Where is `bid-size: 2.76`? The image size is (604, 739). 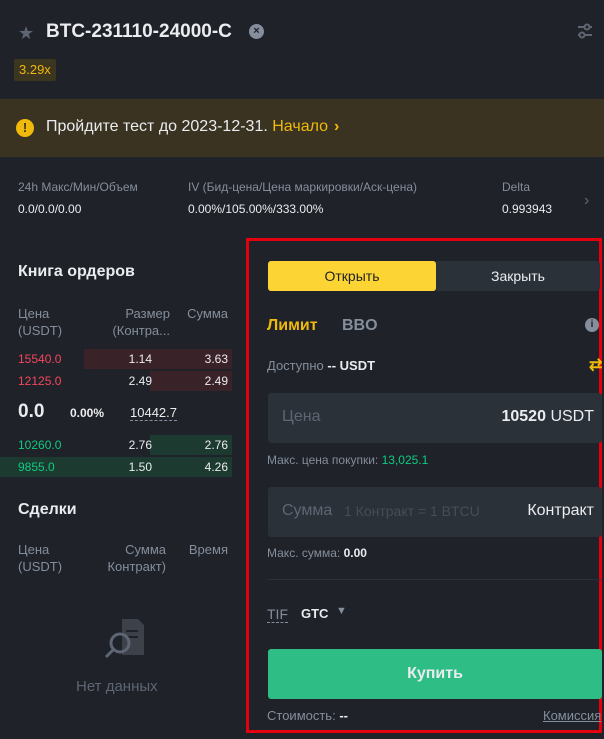 bid-size: 2.76 is located at coordinates (140, 445).